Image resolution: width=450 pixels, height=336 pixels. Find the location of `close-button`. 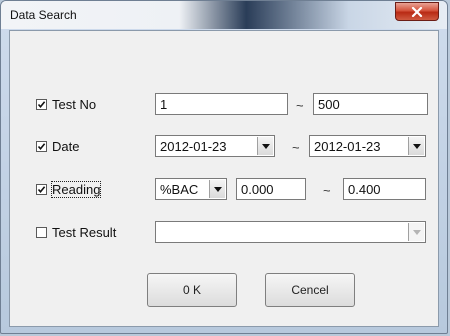

close-button is located at coordinates (417, 11).